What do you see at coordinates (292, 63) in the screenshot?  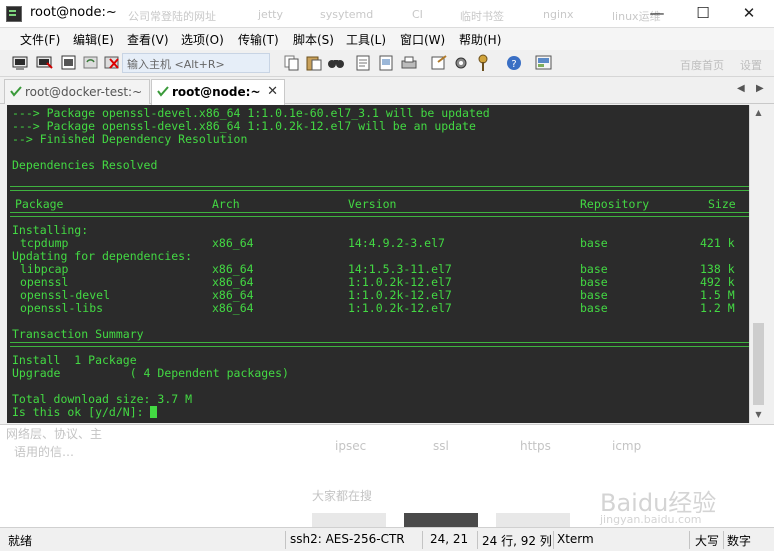 I see `copy-icon` at bounding box center [292, 63].